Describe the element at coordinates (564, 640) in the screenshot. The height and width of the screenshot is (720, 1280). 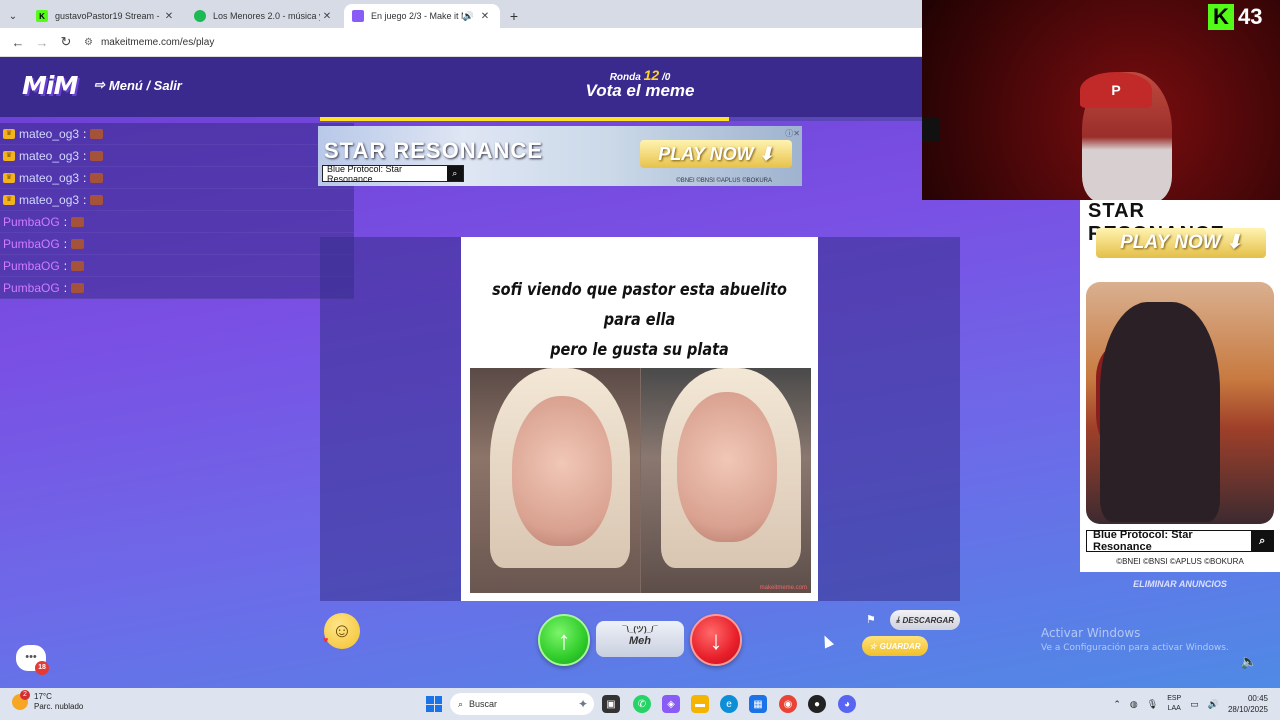
I see `vote-up-button: ↑` at that location.